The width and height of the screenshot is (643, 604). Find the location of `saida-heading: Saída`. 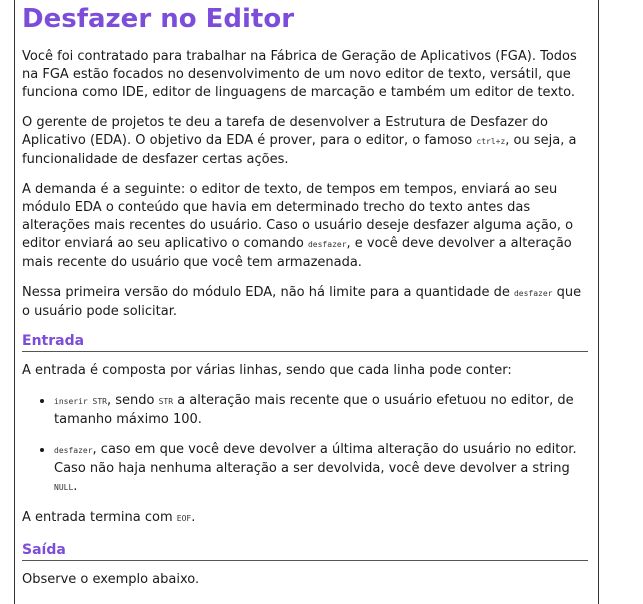

saida-heading: Saída is located at coordinates (305, 550).